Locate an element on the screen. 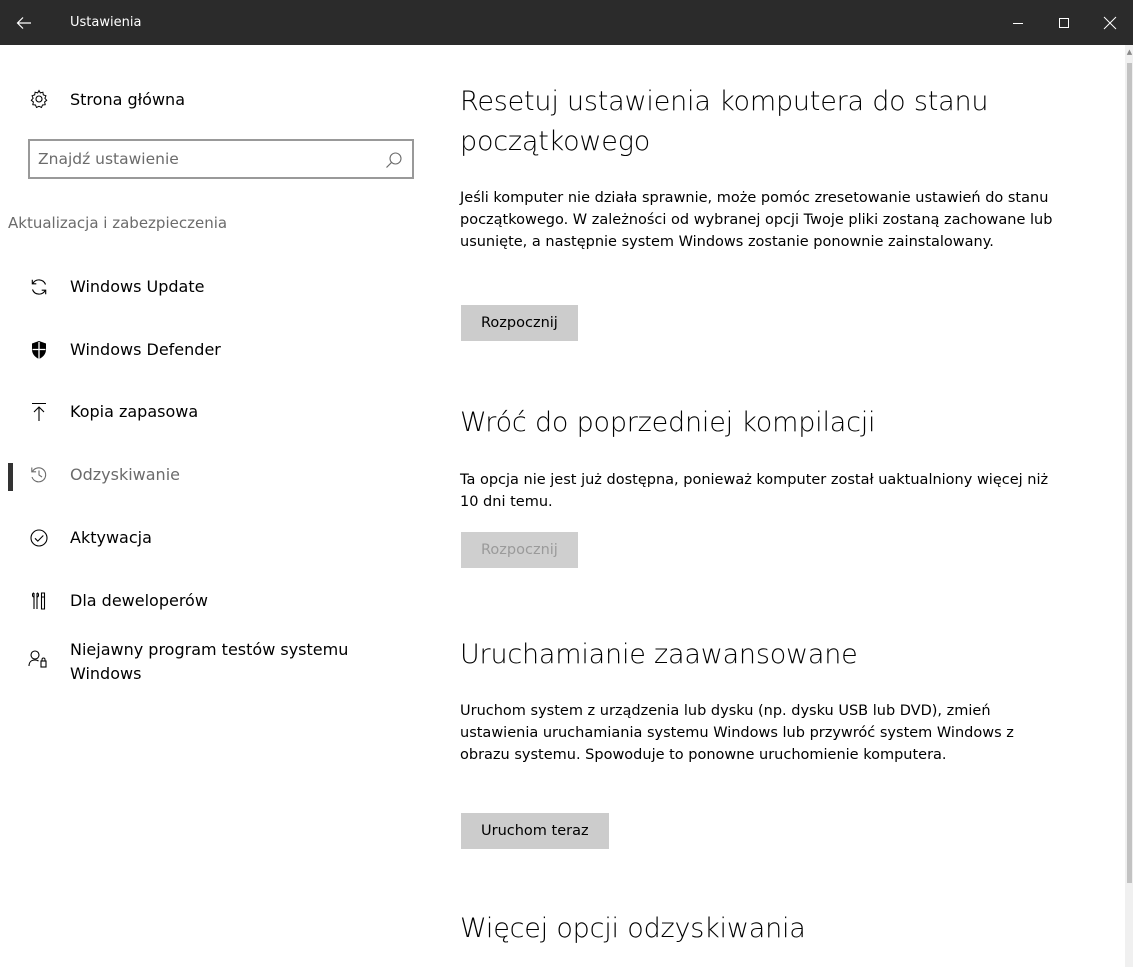 This screenshot has height=967, width=1133. check-circle-icon is located at coordinates (39, 538).